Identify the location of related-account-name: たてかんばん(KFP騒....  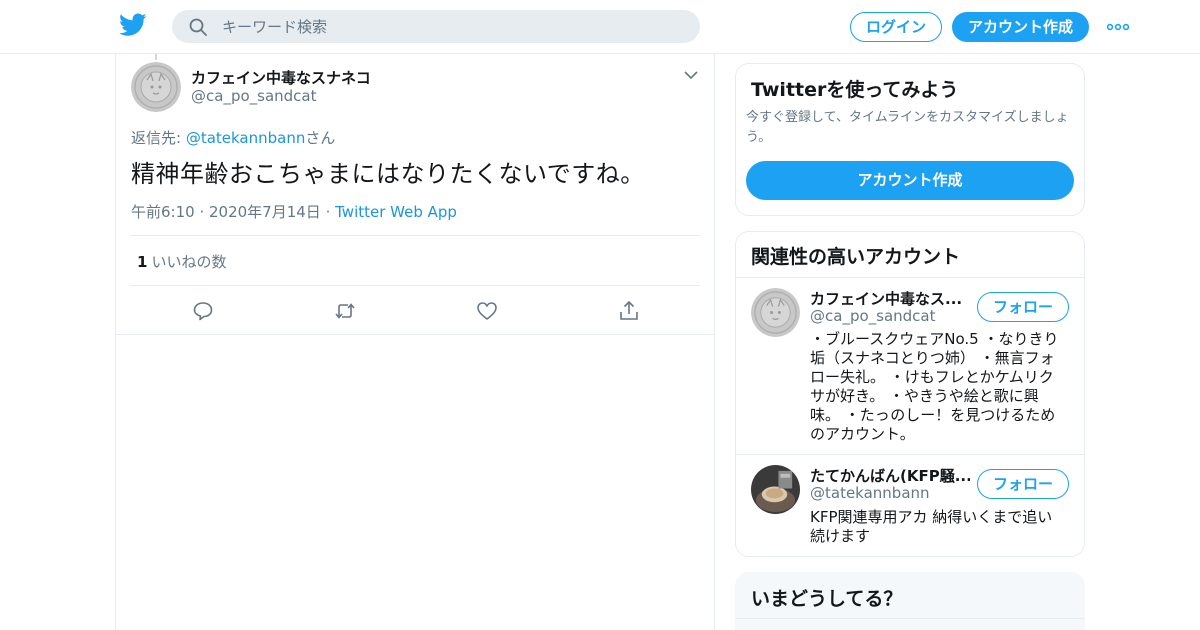
(890, 475).